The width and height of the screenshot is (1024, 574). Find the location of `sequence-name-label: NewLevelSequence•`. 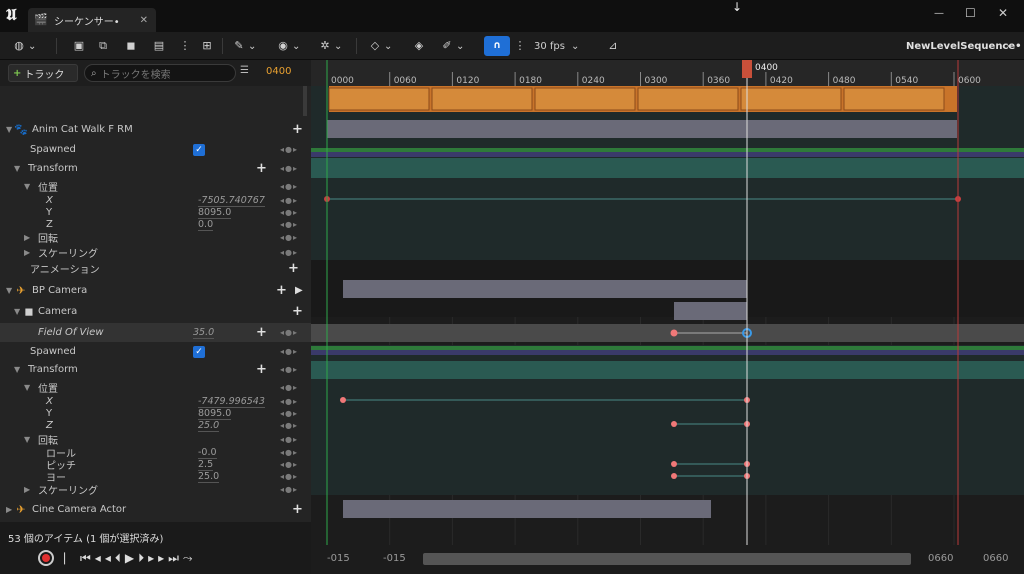

sequence-name-label: NewLevelSequence• is located at coordinates (964, 46).